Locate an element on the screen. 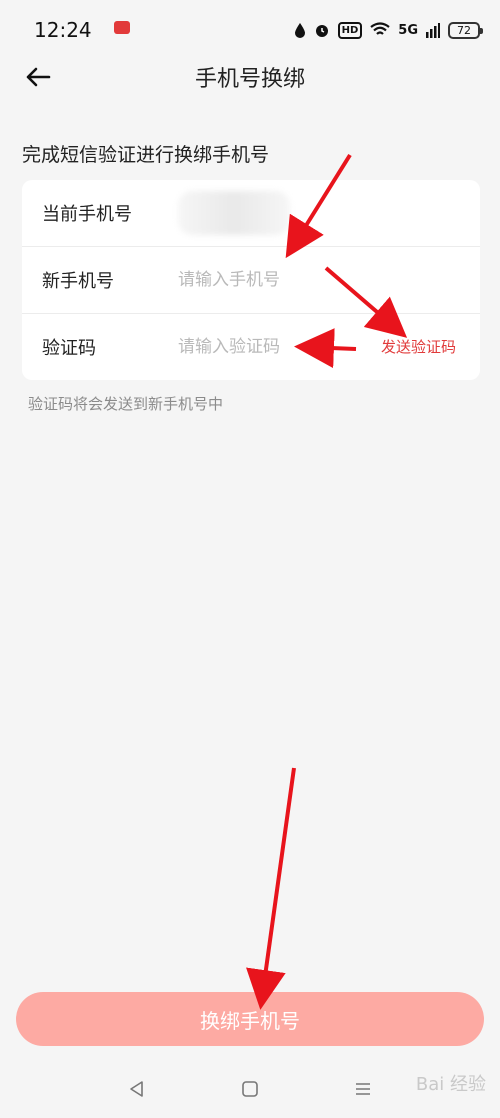  page-title: 手机号换绑 is located at coordinates (249, 79).